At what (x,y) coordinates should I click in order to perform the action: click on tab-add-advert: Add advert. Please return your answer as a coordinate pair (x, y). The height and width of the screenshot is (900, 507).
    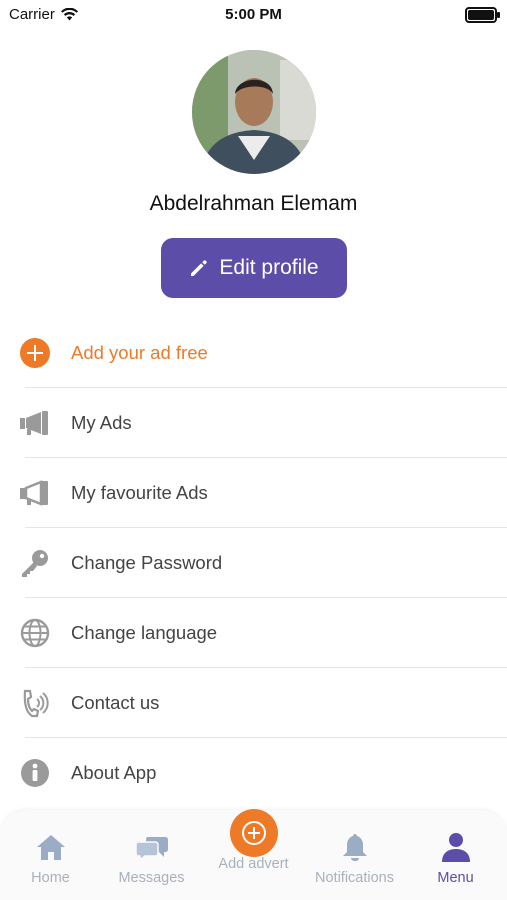
    Looking at the image, I should click on (253, 854).